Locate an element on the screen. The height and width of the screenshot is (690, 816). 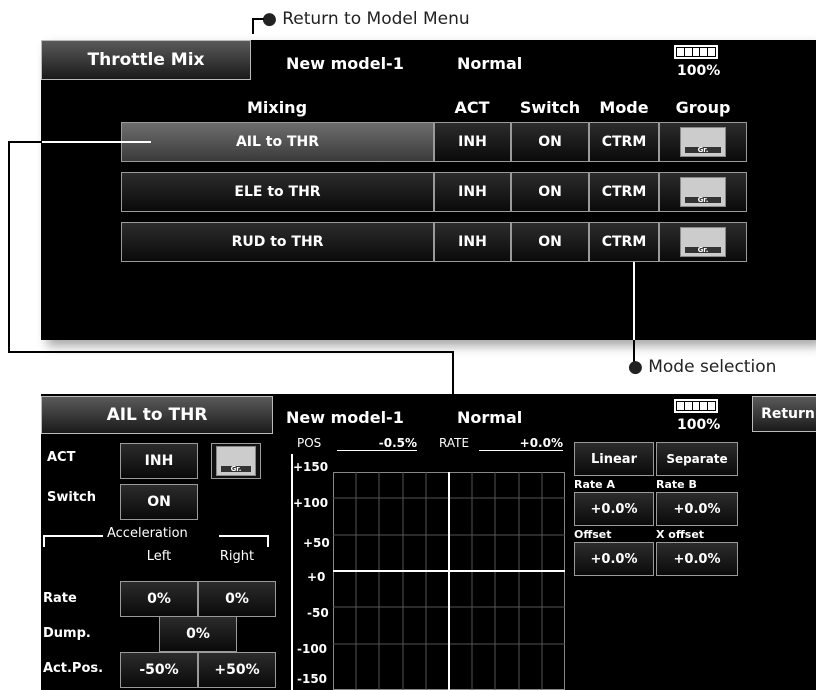
dump-button: 0% is located at coordinates (198, 634).